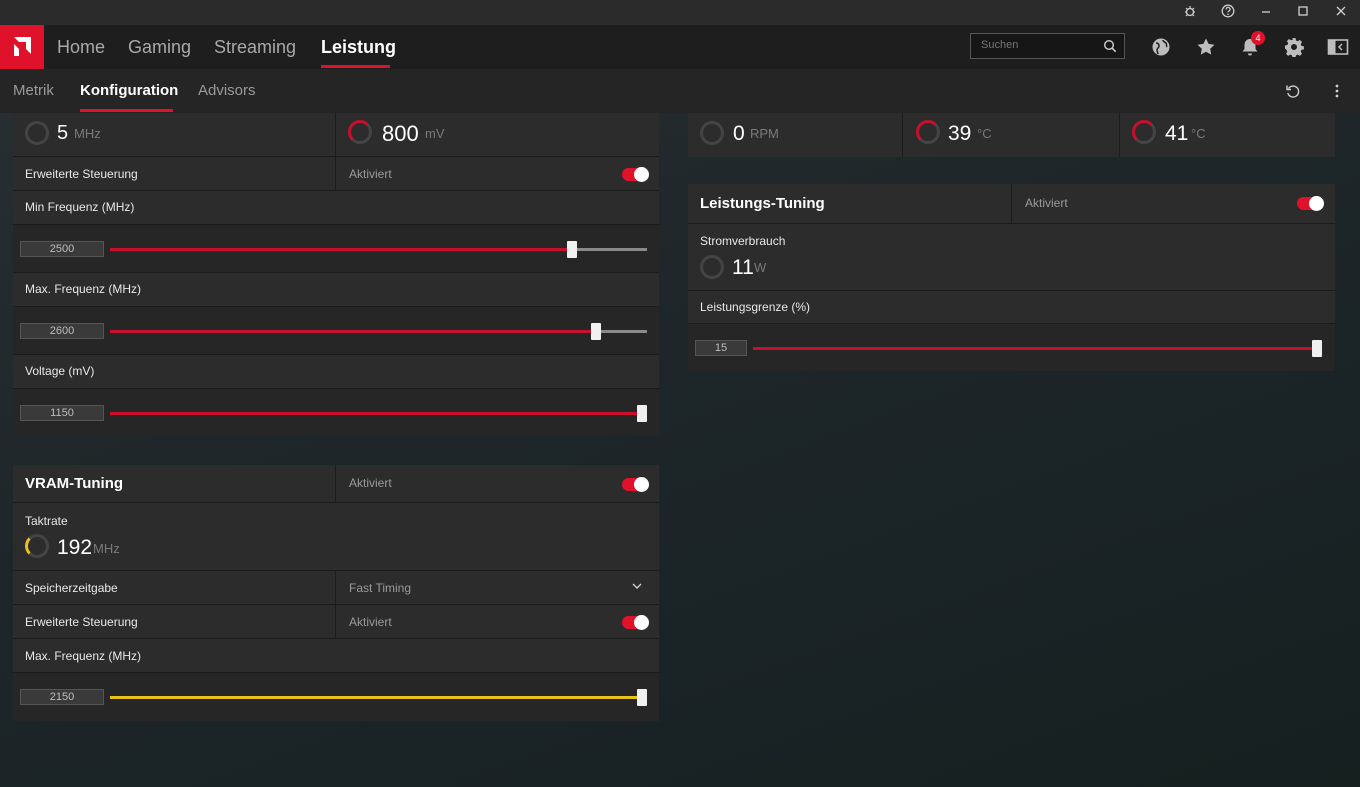  I want to click on more-options-icon, so click(1337, 93).